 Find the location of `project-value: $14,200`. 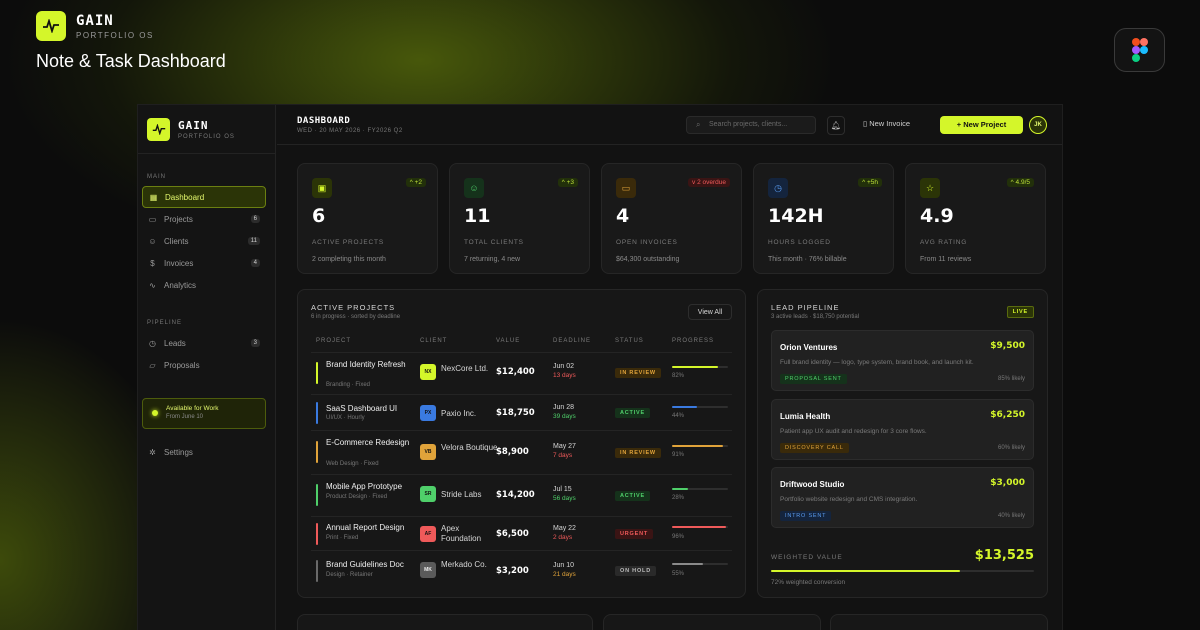

project-value: $14,200 is located at coordinates (515, 495).